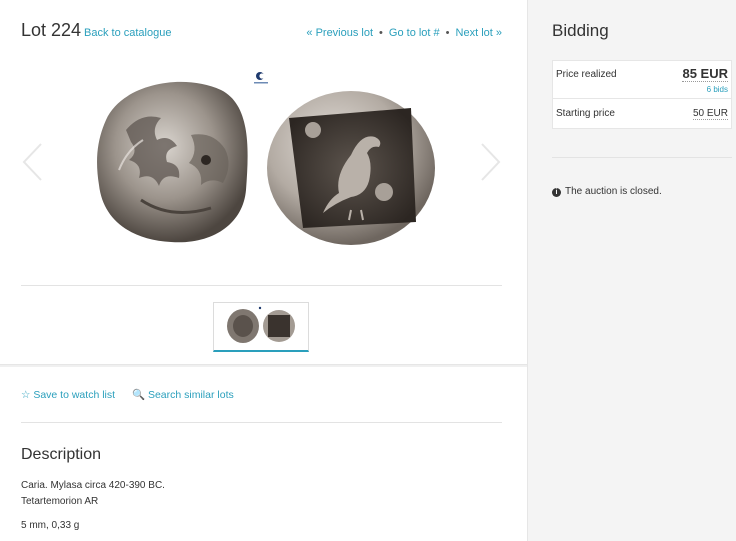 This screenshot has width=736, height=541. I want to click on price-realized-value: 85 EUR, so click(705, 74).